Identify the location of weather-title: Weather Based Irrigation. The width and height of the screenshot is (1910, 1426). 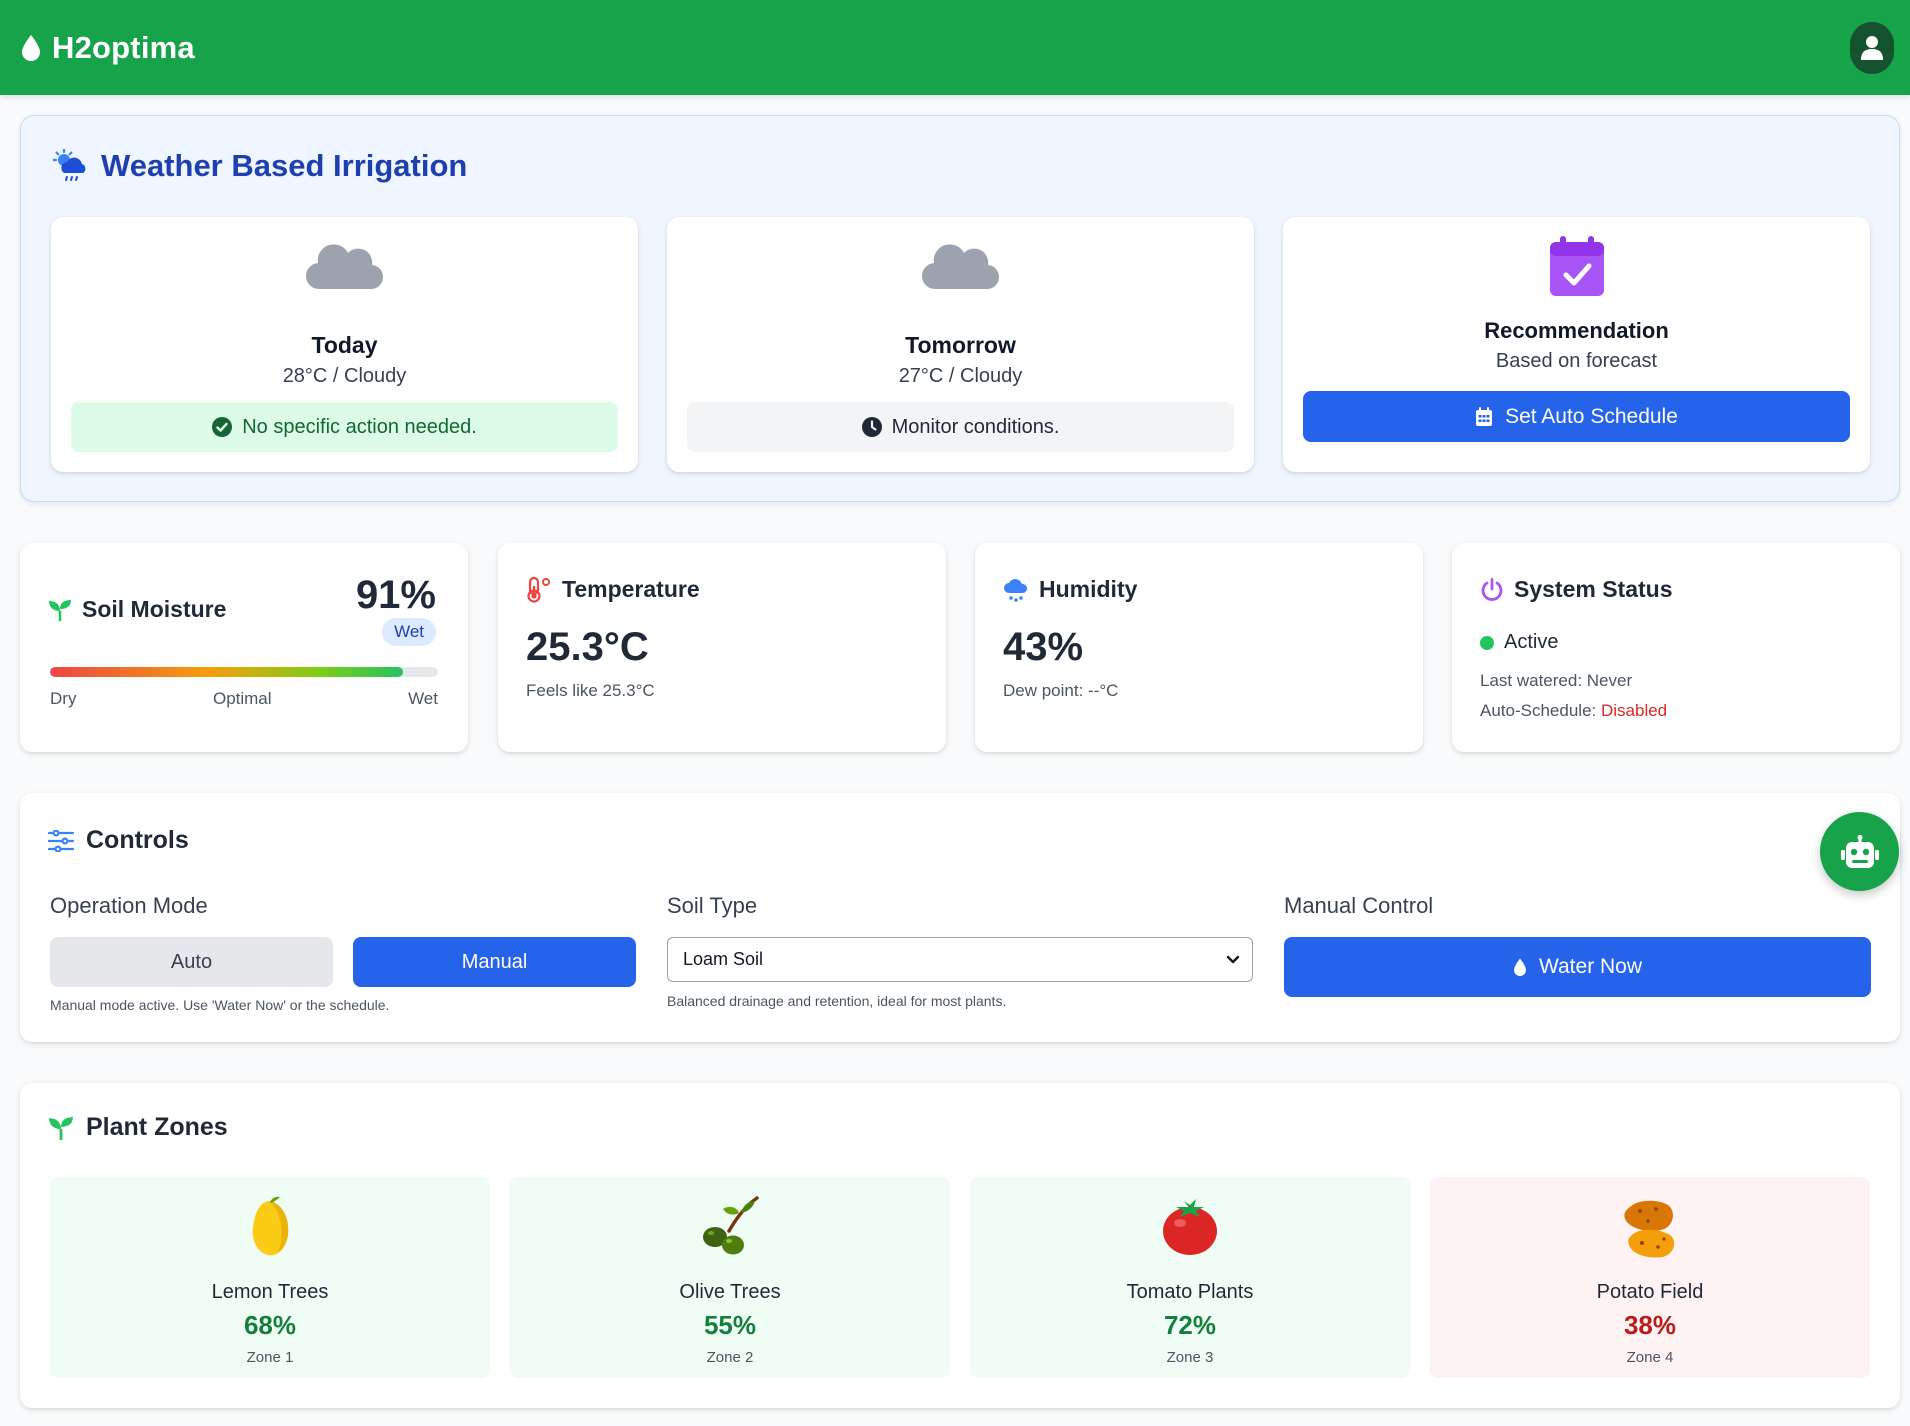
(284, 165).